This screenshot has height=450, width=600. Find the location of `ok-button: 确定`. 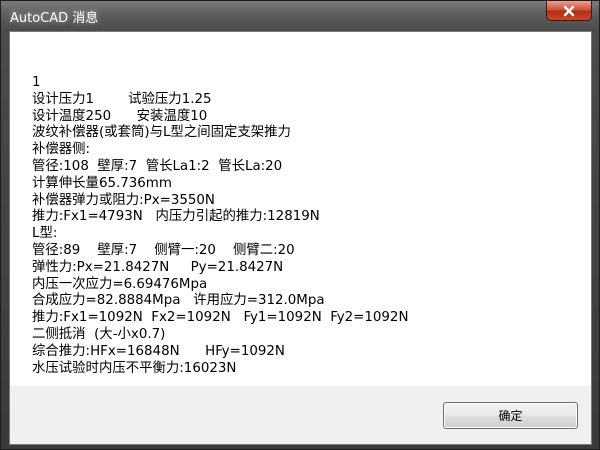

ok-button: 确定 is located at coordinates (510, 415).